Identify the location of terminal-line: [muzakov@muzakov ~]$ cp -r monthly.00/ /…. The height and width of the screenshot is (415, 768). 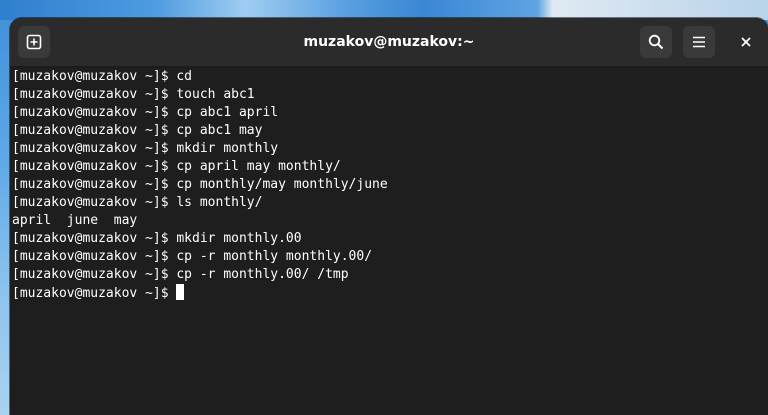
(180, 274).